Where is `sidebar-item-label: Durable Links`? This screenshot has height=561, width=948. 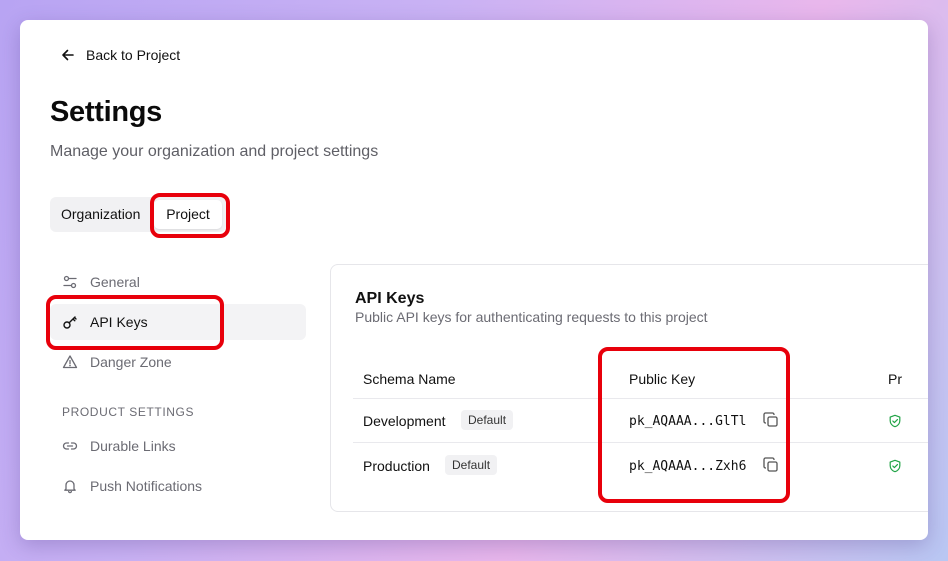 sidebar-item-label: Durable Links is located at coordinates (133, 446).